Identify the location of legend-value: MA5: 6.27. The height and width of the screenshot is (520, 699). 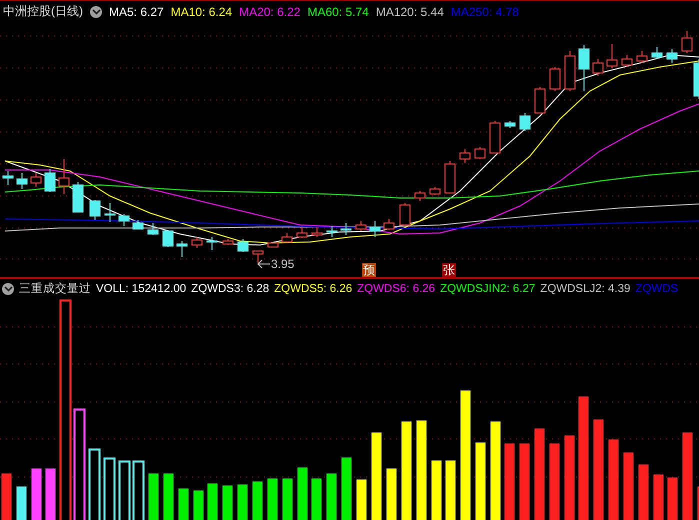
(136, 11).